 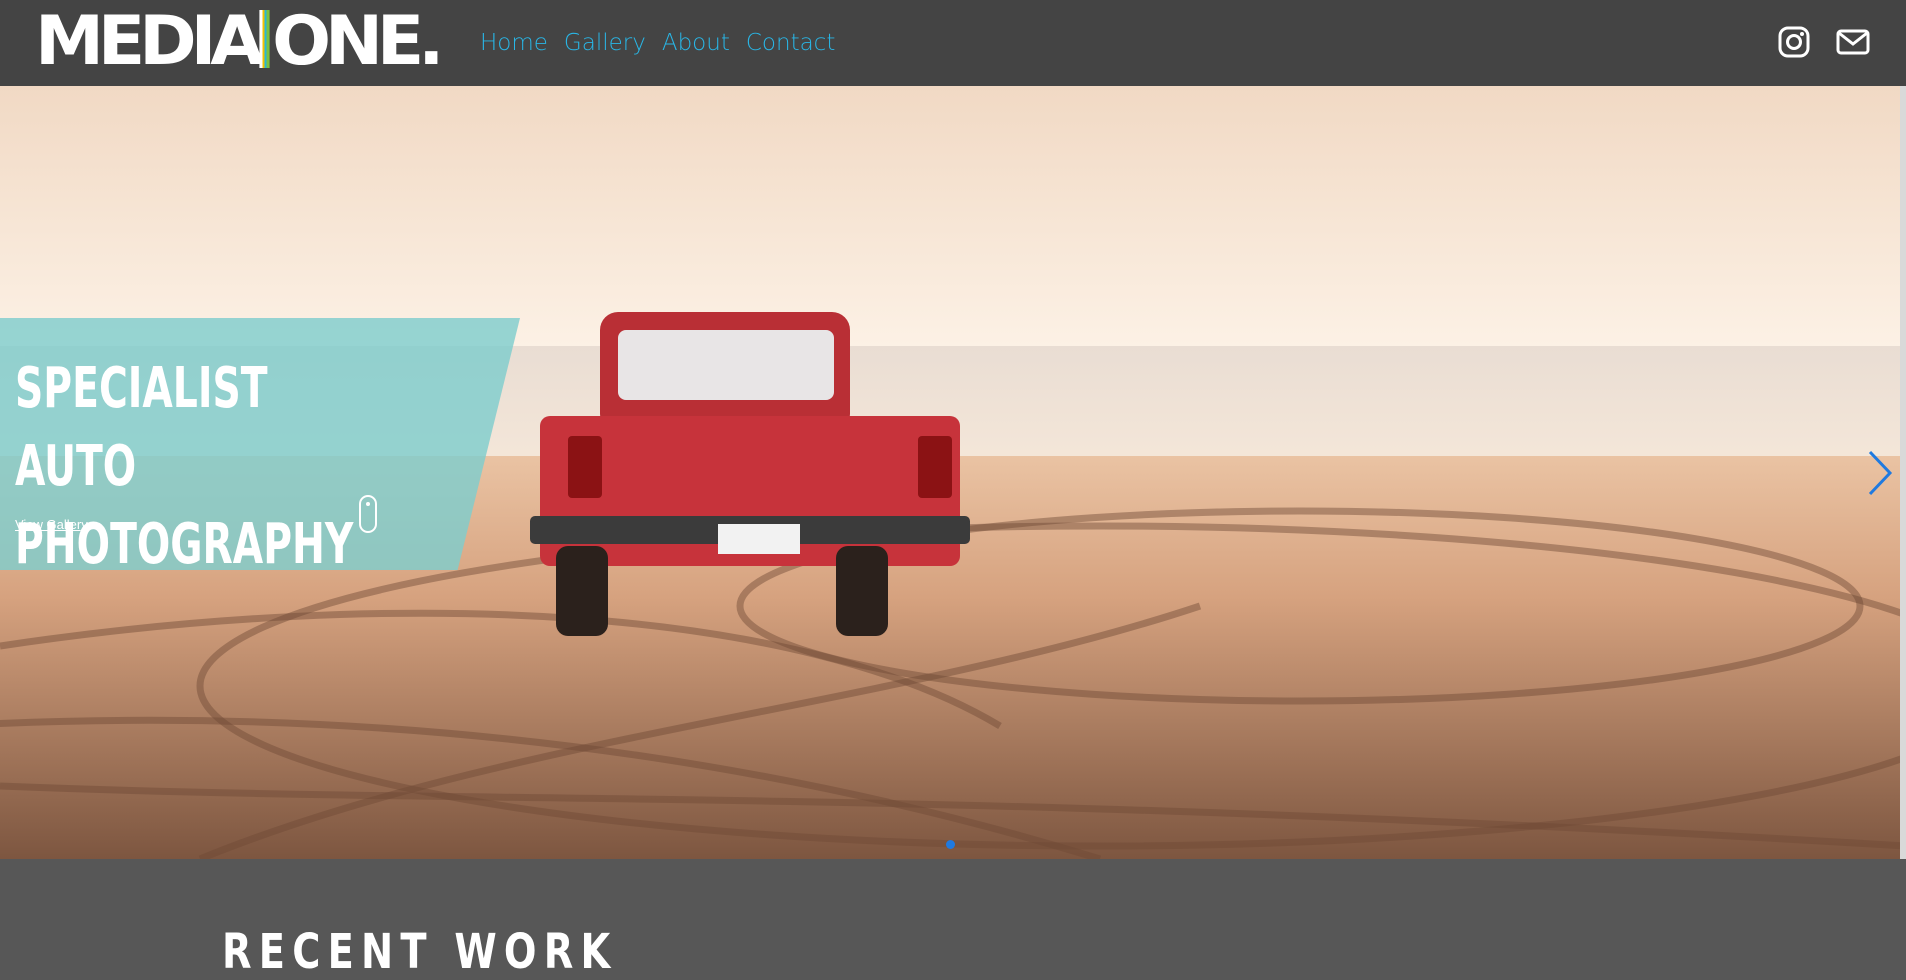 I want to click on slider-dot, so click(x=950, y=844).